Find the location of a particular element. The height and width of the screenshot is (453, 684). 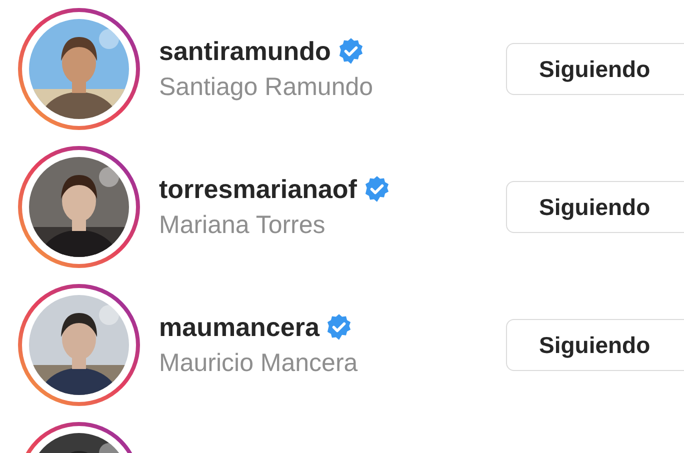

username: torresmarianaof is located at coordinates (258, 189).